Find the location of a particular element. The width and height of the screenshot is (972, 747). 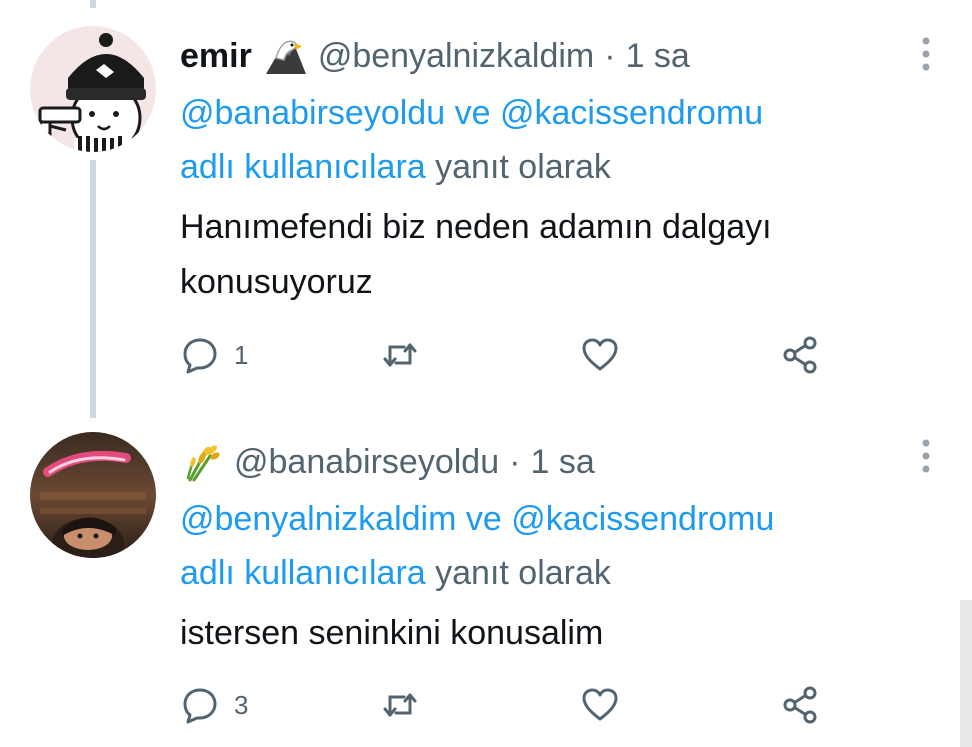

tweet-text-line: Hanımefendi biz neden adamın dalgayı is located at coordinates (476, 227).